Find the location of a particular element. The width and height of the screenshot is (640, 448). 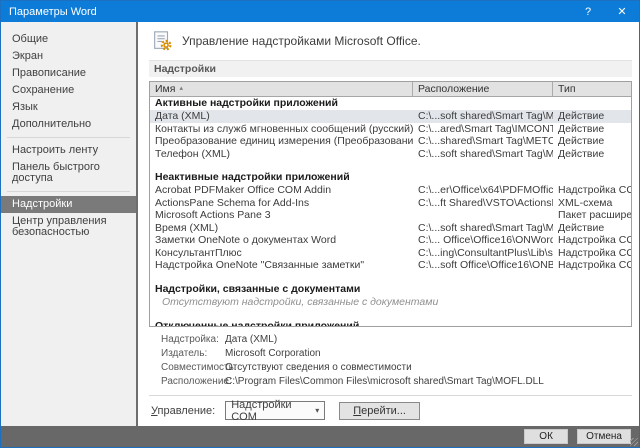

sidebar-item-general: Общие is located at coordinates (68, 39).